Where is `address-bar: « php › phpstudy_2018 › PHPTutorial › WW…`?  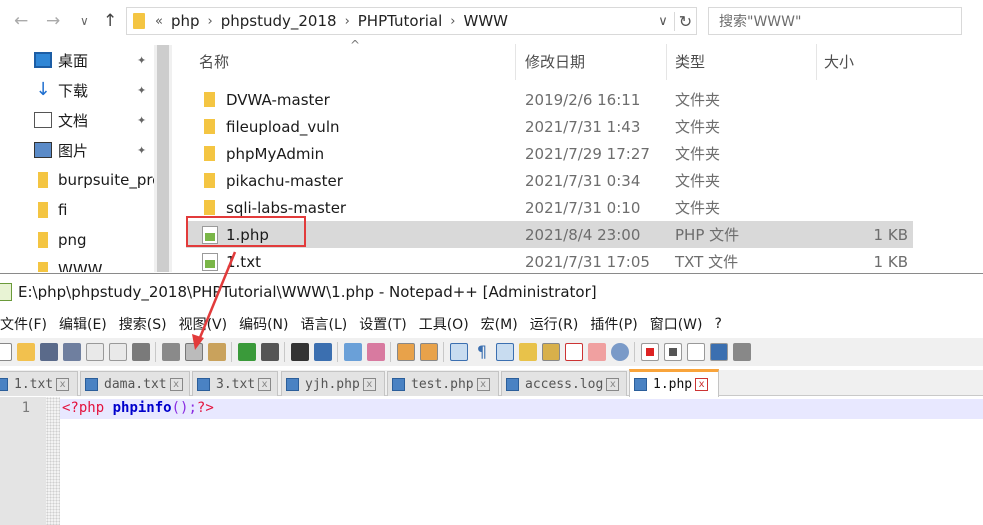 address-bar: « php › phpstudy_2018 › PHPTutorial › WW… is located at coordinates (411, 21).